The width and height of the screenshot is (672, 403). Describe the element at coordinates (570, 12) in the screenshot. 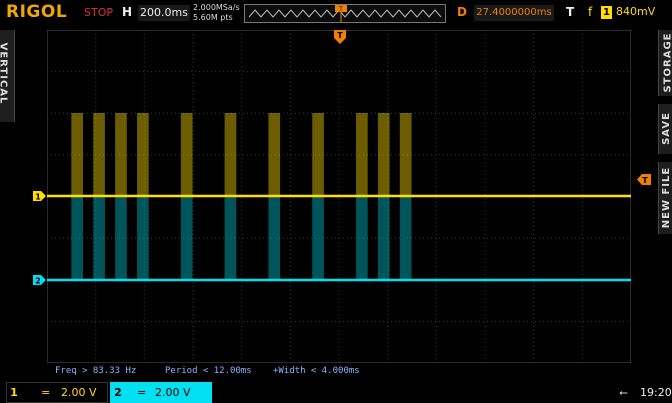

I see `trigger-label: T` at that location.